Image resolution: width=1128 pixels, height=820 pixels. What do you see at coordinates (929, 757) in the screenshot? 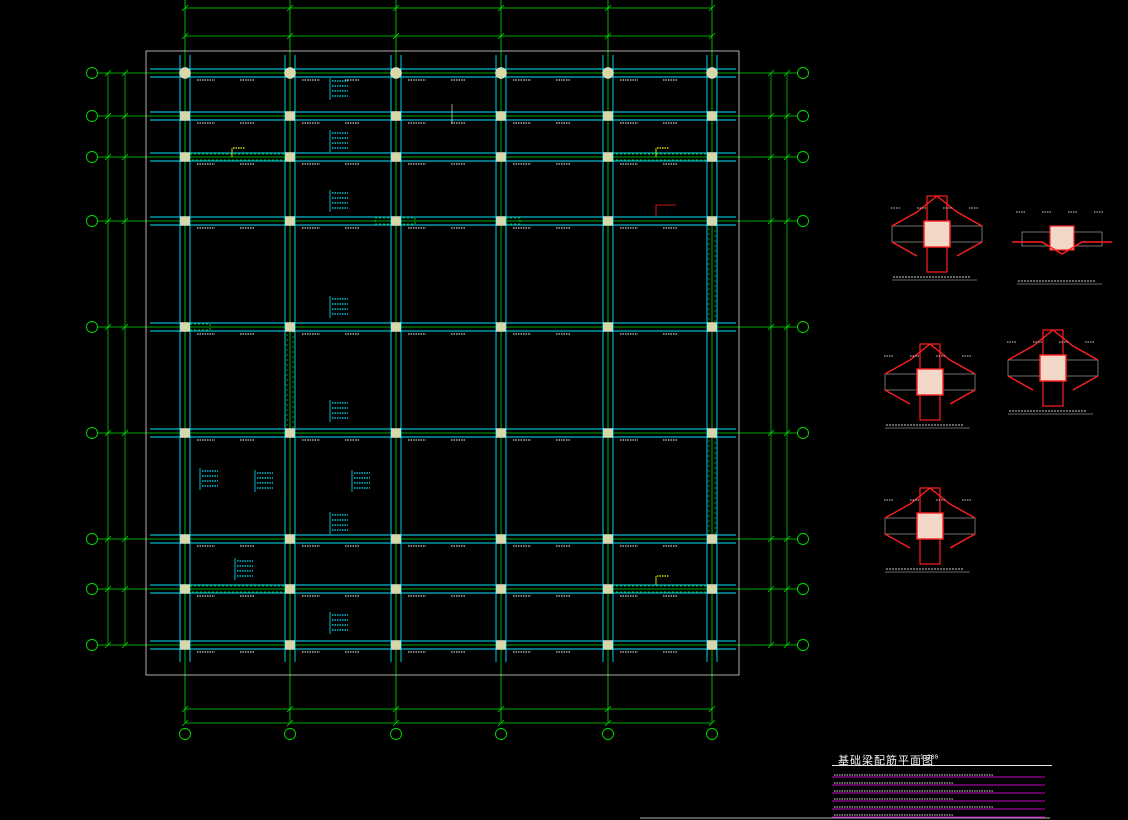
I see `drawing-scale: 1:100` at bounding box center [929, 757].